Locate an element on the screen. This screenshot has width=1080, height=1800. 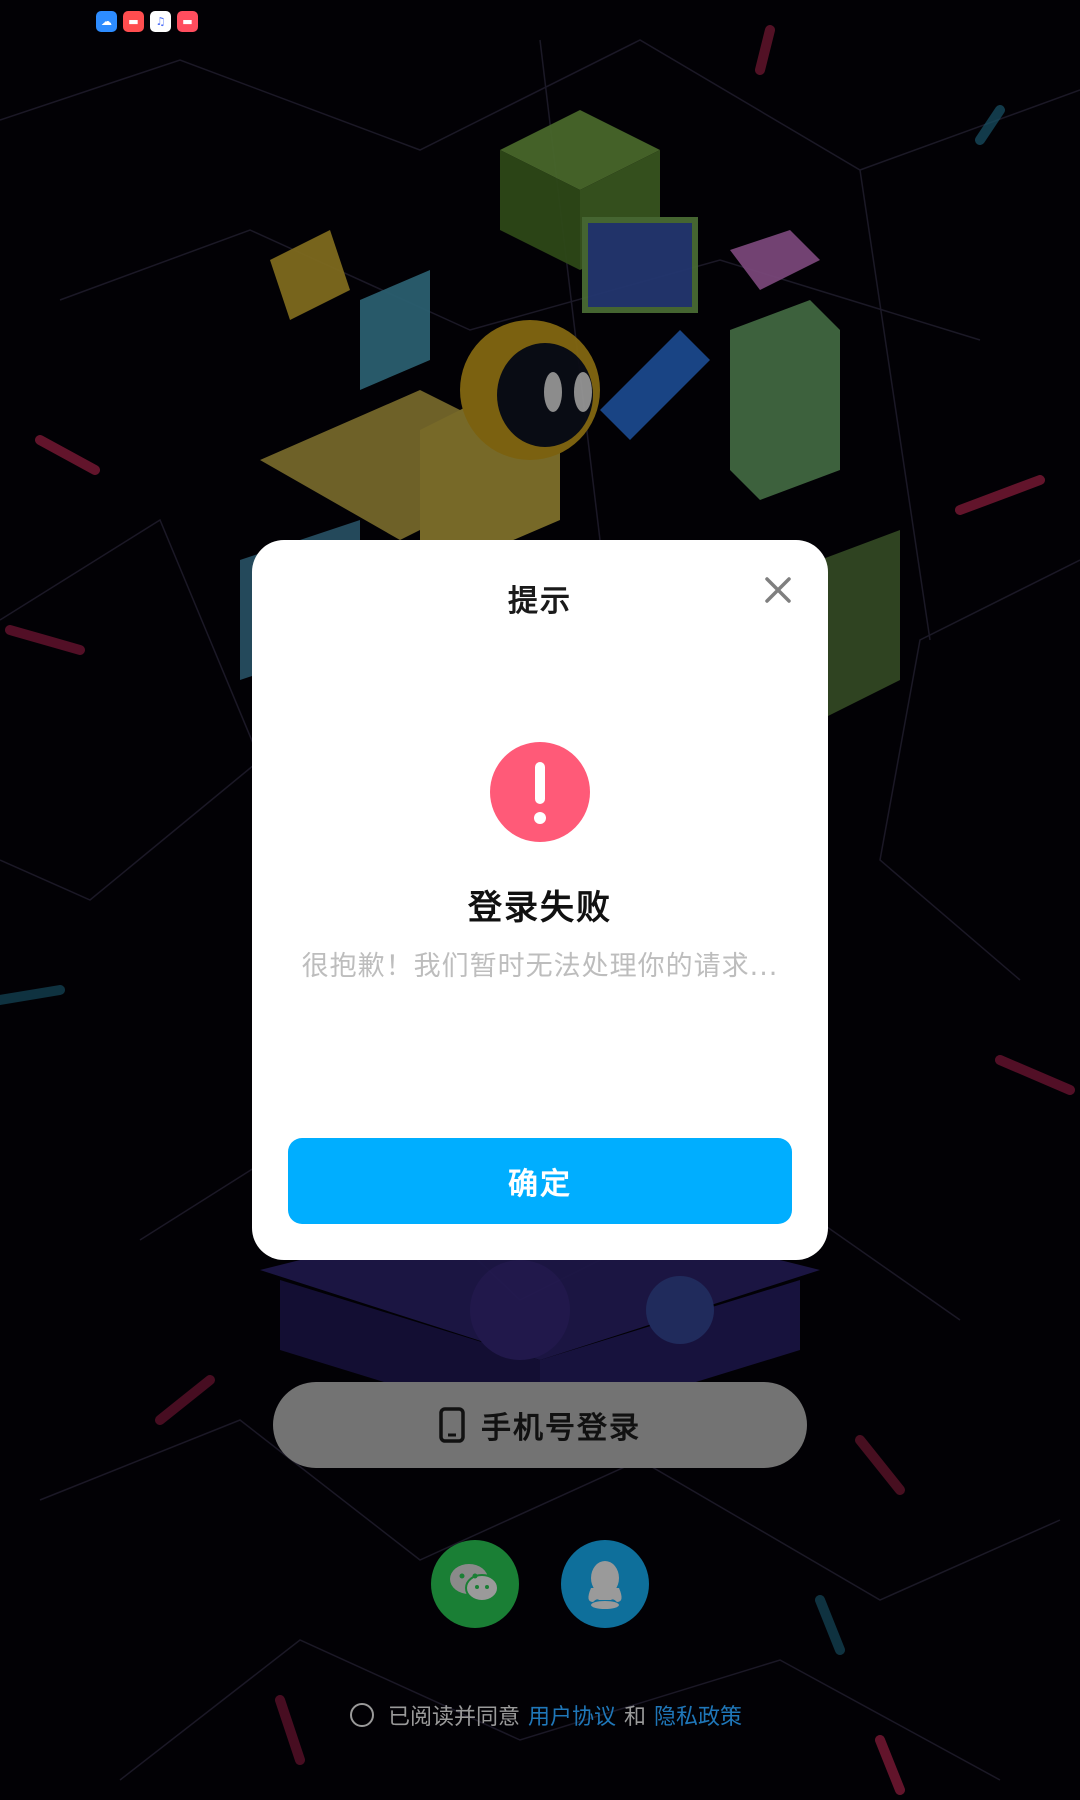
agreement-row: 已阅读并同意 用户协议 和 隐私政策 is located at coordinates (546, 1715).